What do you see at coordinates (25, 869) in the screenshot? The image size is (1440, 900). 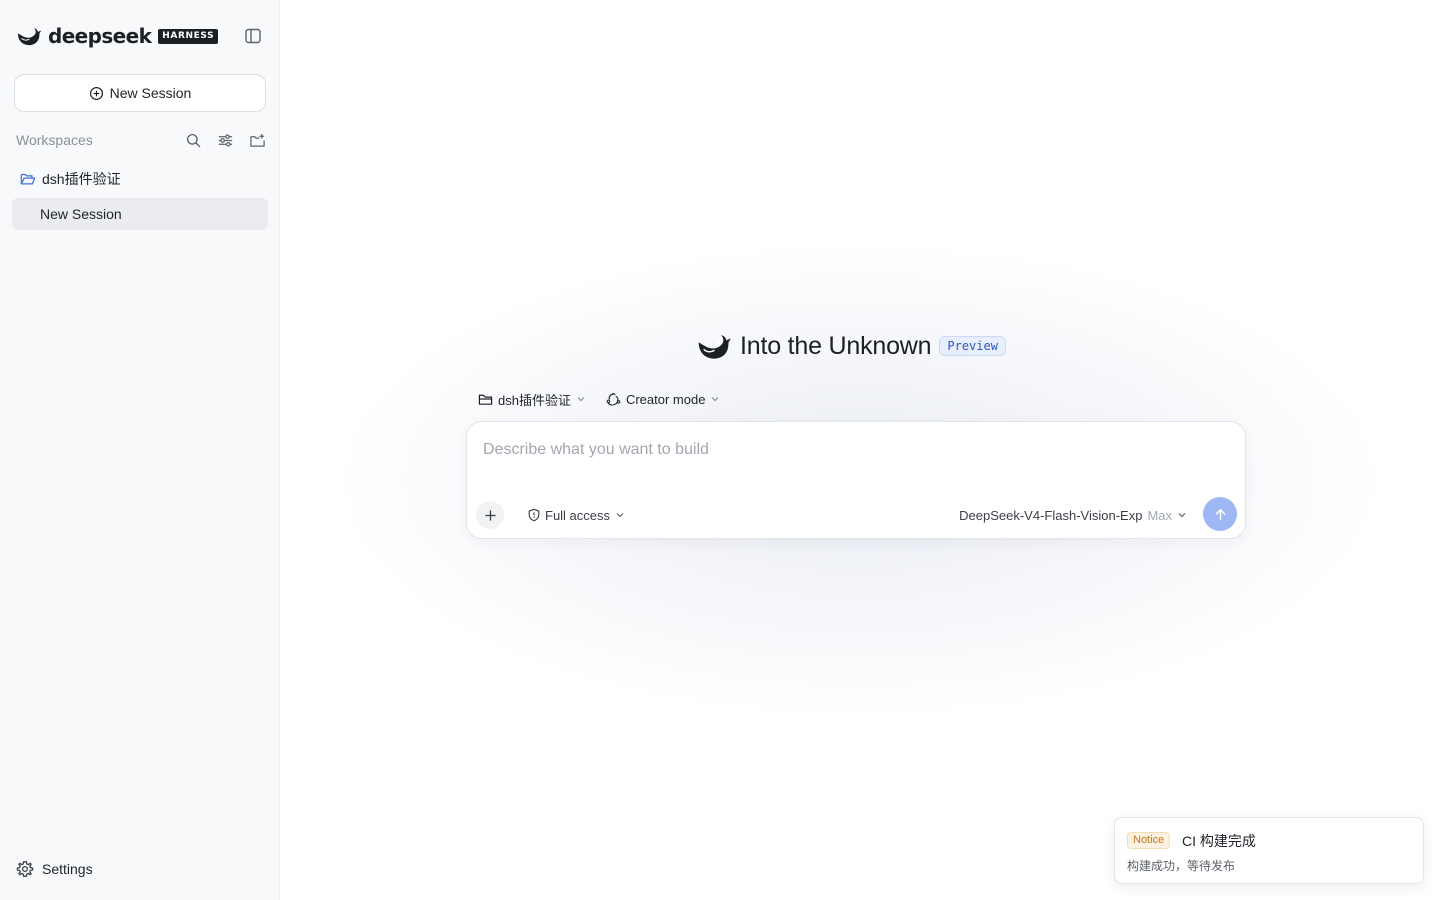 I see `gear-icon` at bounding box center [25, 869].